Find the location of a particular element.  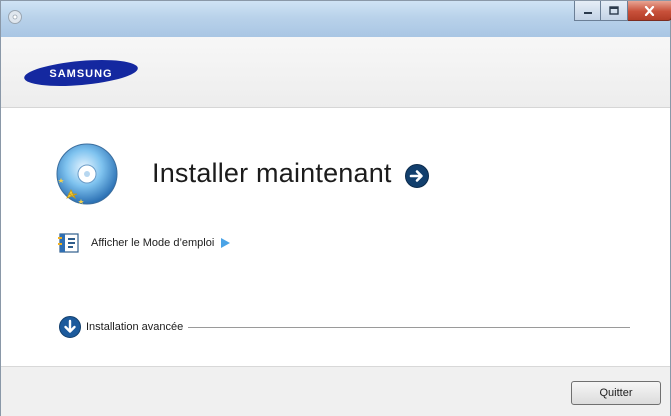

advanced-install-section: Installation avancée is located at coordinates (344, 327).